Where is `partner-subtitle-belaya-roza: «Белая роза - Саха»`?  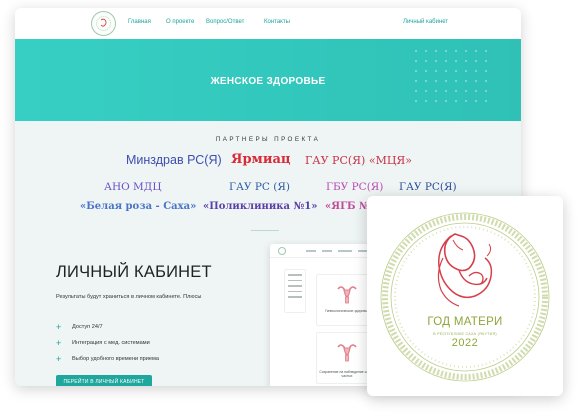
partner-subtitle-belaya-roza: «Белая роза - Саха» is located at coordinates (138, 206).